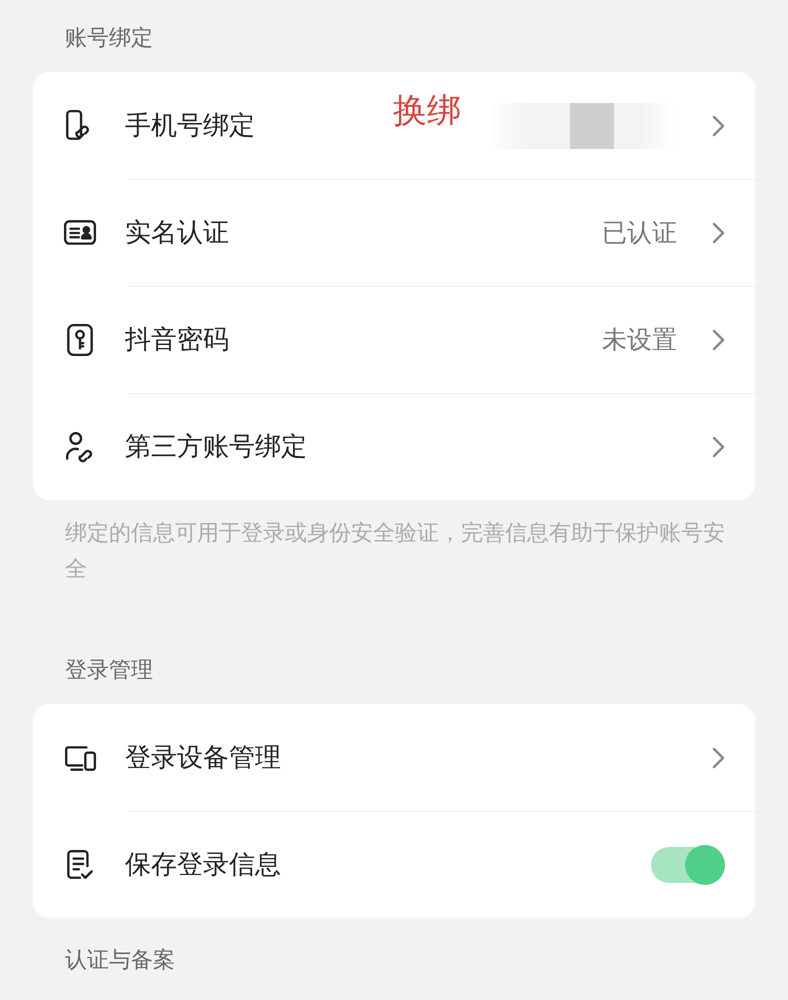 This screenshot has height=1000, width=788. Describe the element at coordinates (427, 111) in the screenshot. I see `annotation-text: 换绑` at that location.